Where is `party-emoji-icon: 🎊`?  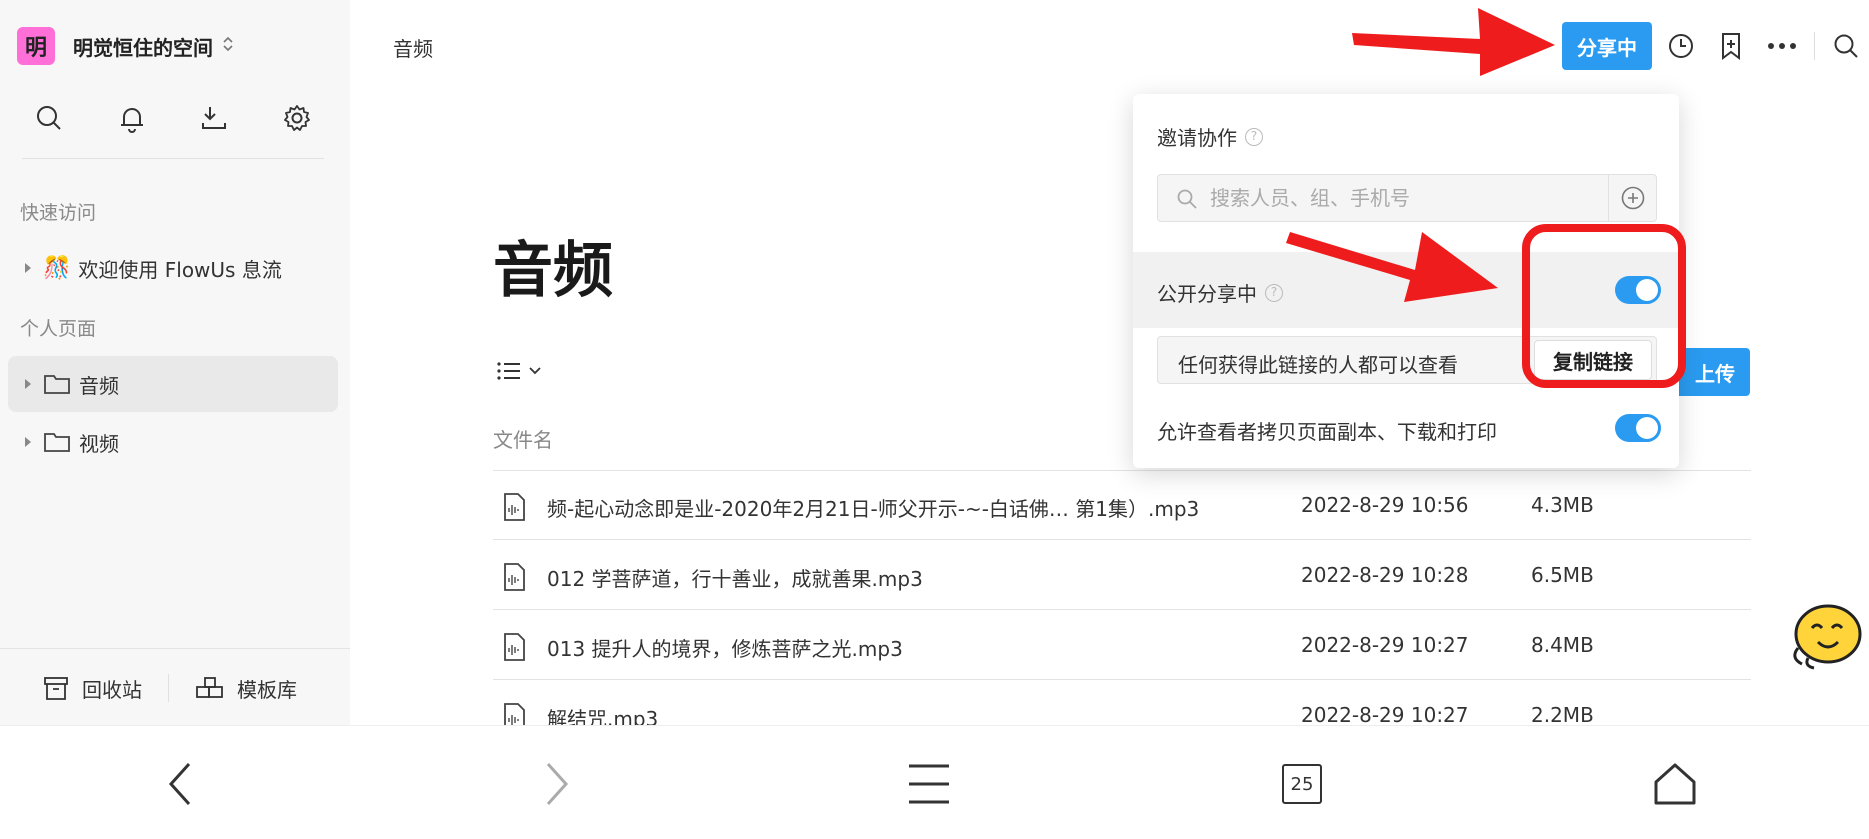 party-emoji-icon: 🎊 is located at coordinates (57, 268).